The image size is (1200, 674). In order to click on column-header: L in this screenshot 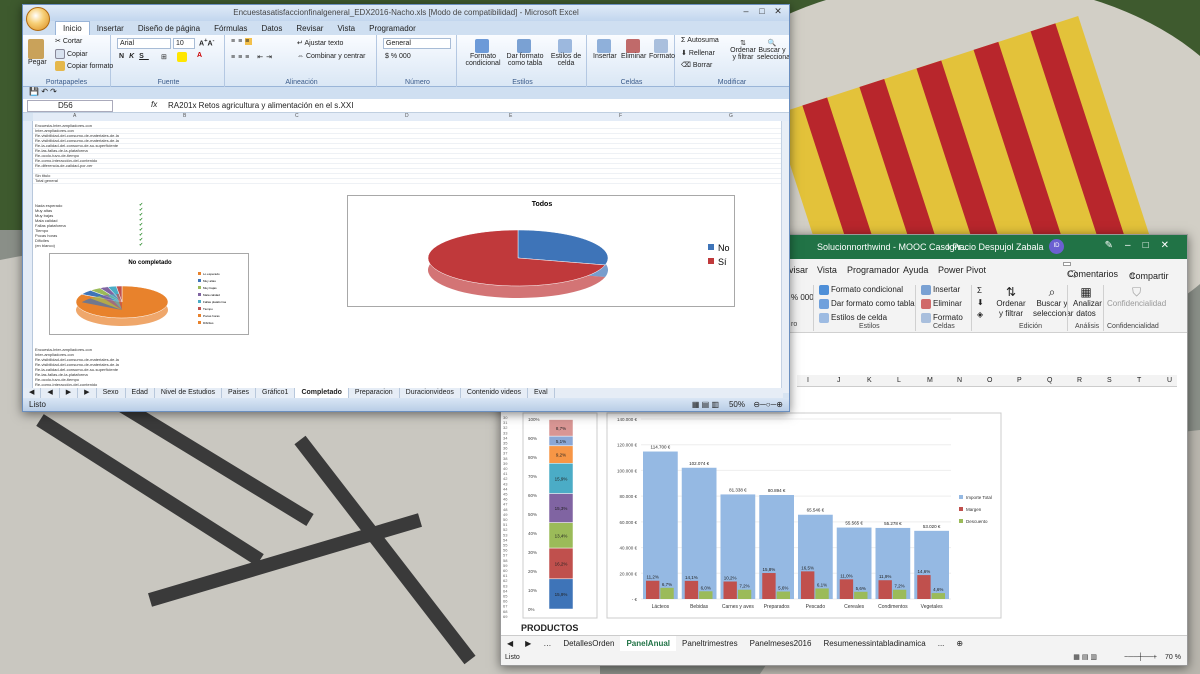, I will do `click(899, 380)`.